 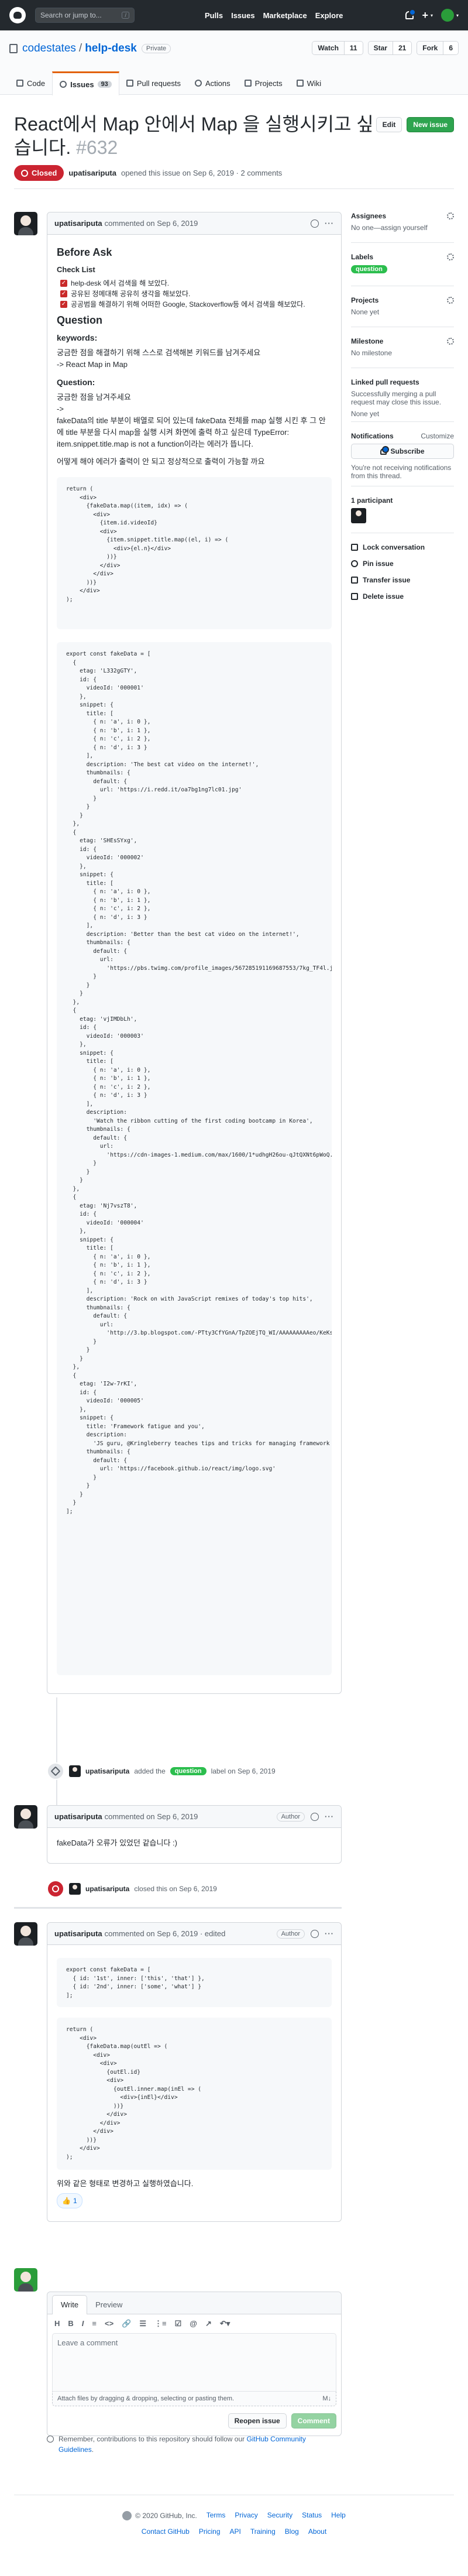 I want to click on nav-issues: Issues, so click(x=242, y=16).